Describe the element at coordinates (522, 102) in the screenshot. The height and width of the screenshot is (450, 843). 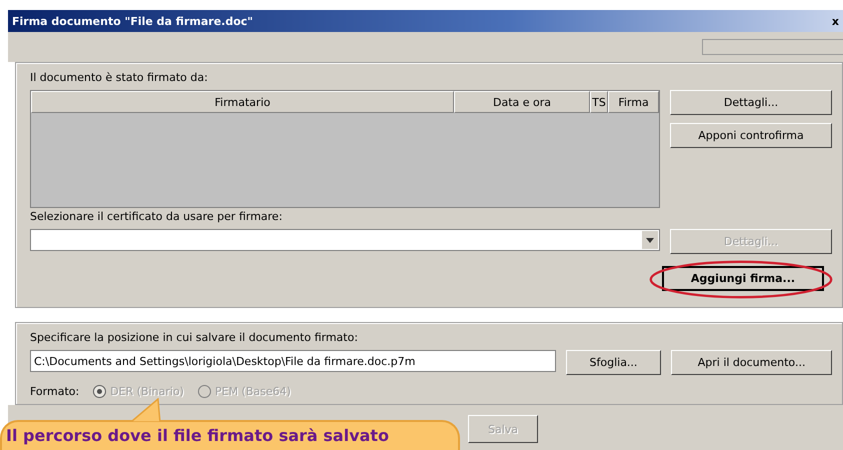
I see `column-header: Data e ora` at that location.